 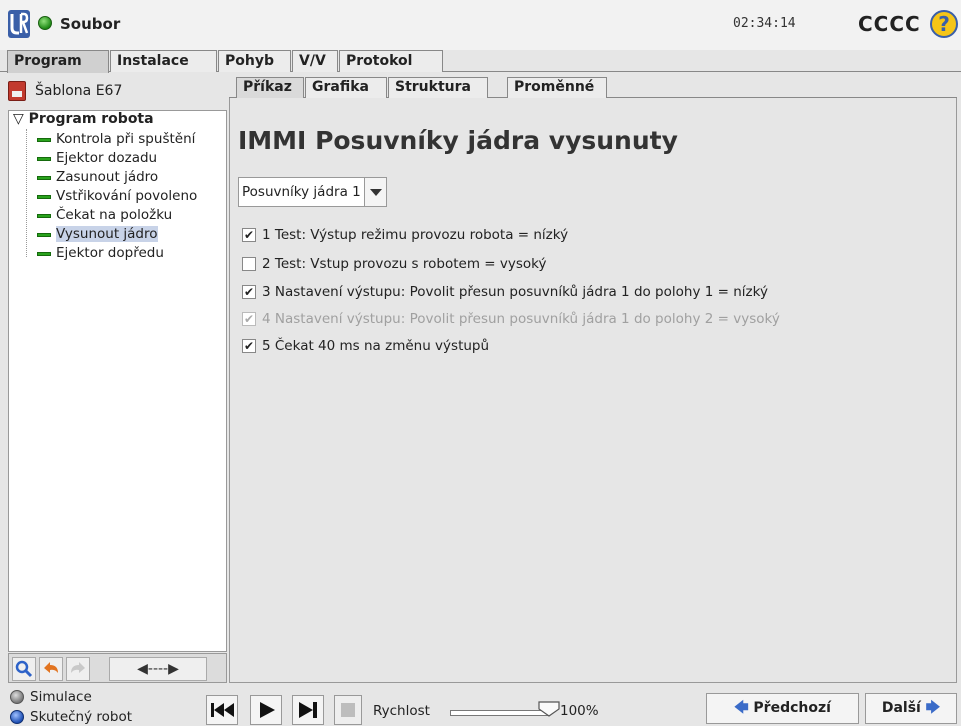 I want to click on redo-icon, so click(x=78, y=669).